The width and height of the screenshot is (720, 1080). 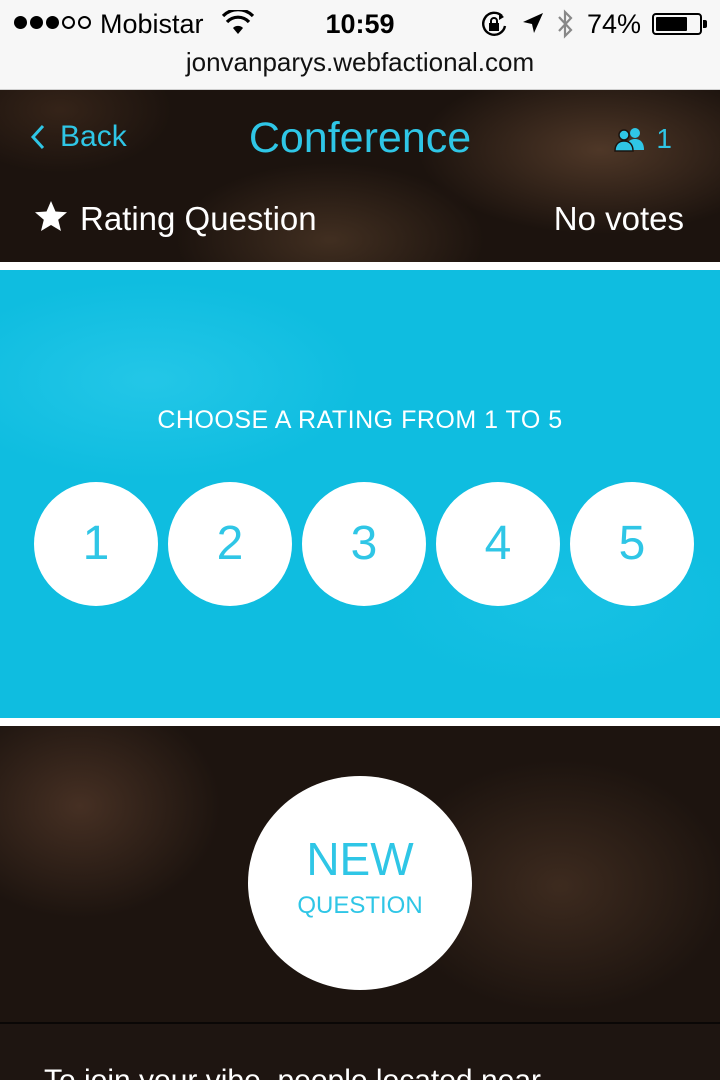 What do you see at coordinates (198, 218) in the screenshot?
I see `question-title: Rating Question` at bounding box center [198, 218].